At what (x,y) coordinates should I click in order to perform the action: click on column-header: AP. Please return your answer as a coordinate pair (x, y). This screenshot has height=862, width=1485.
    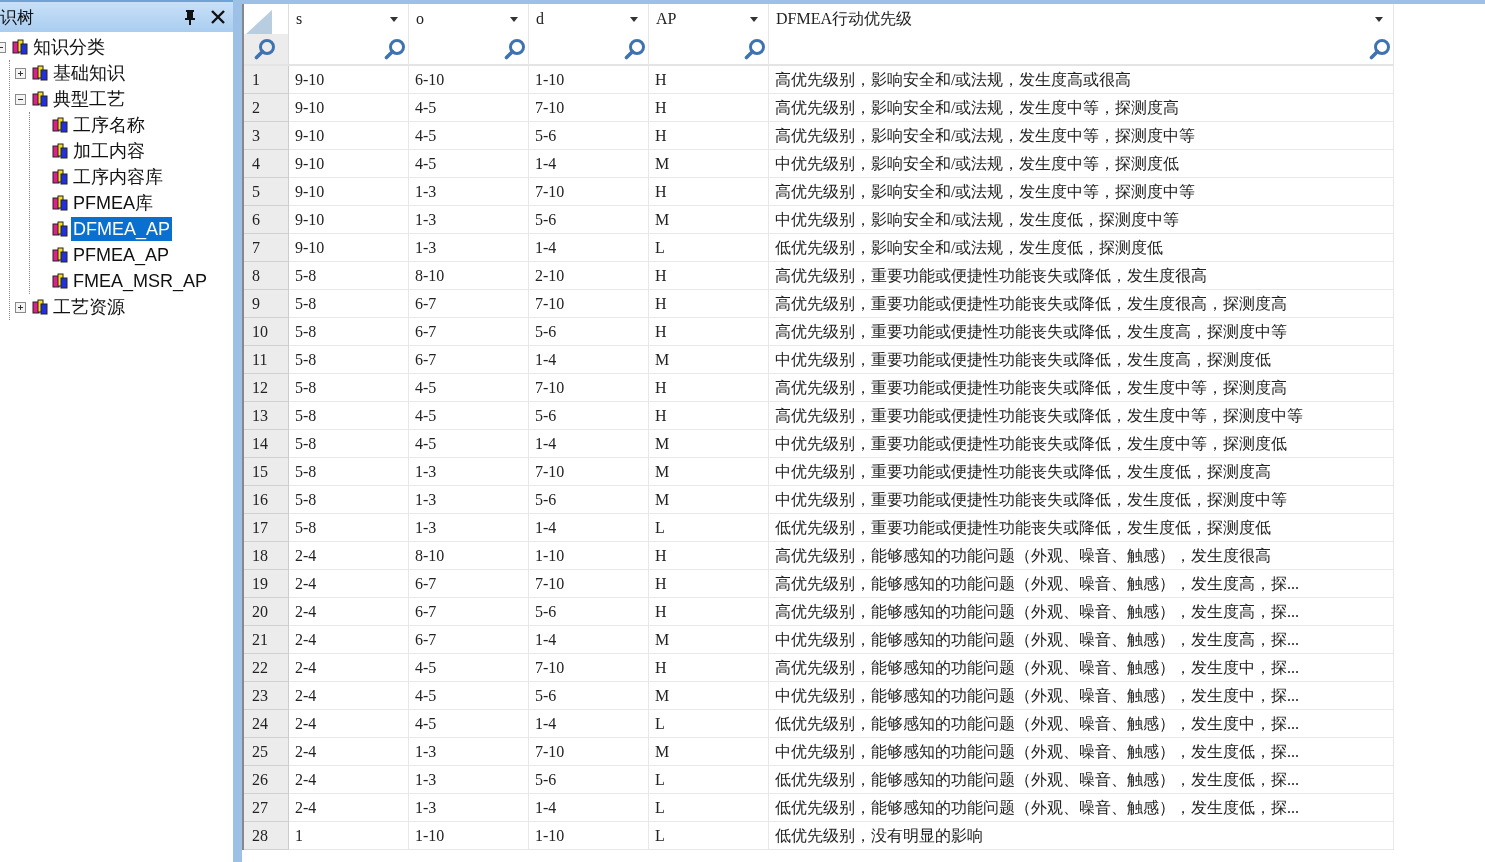
    Looking at the image, I should click on (708, 19).